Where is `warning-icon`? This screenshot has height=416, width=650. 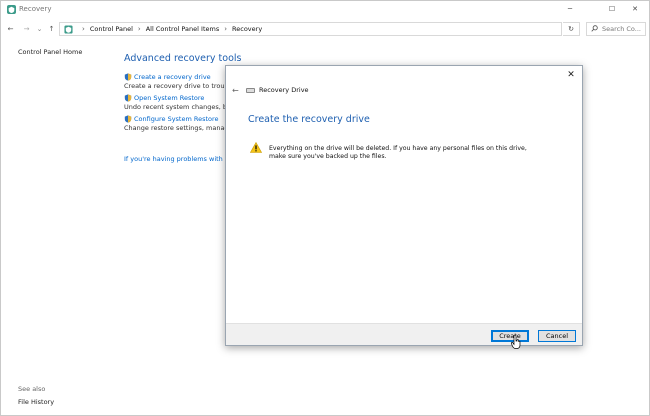 warning-icon is located at coordinates (256, 147).